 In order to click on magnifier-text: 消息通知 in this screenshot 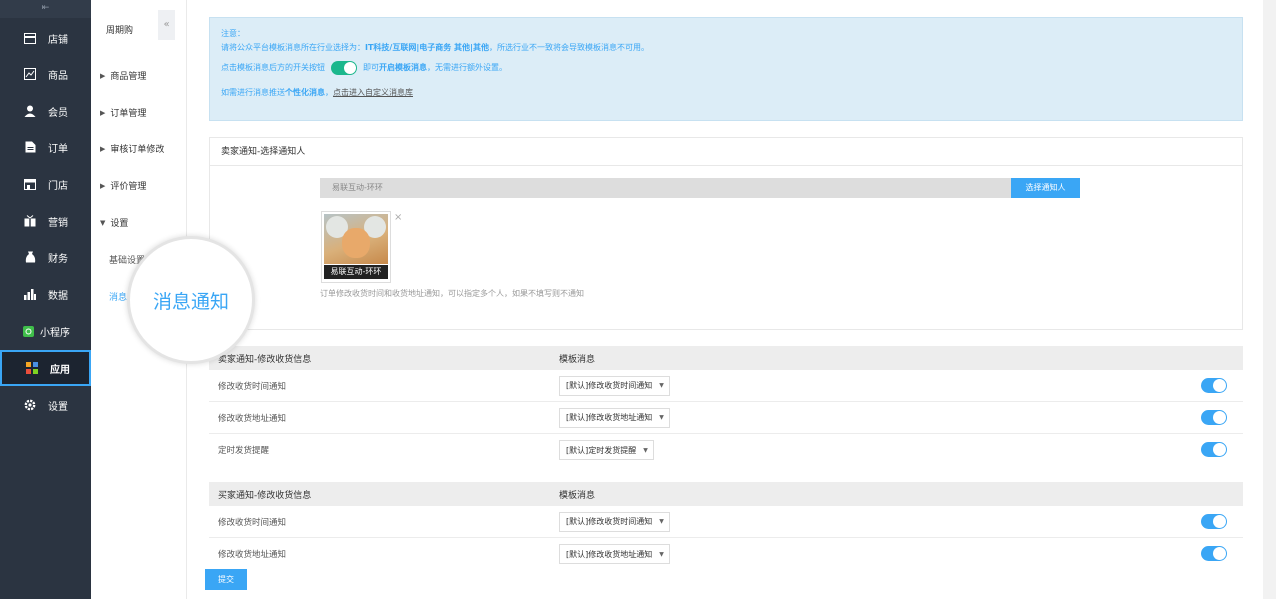, I will do `click(190, 301)`.